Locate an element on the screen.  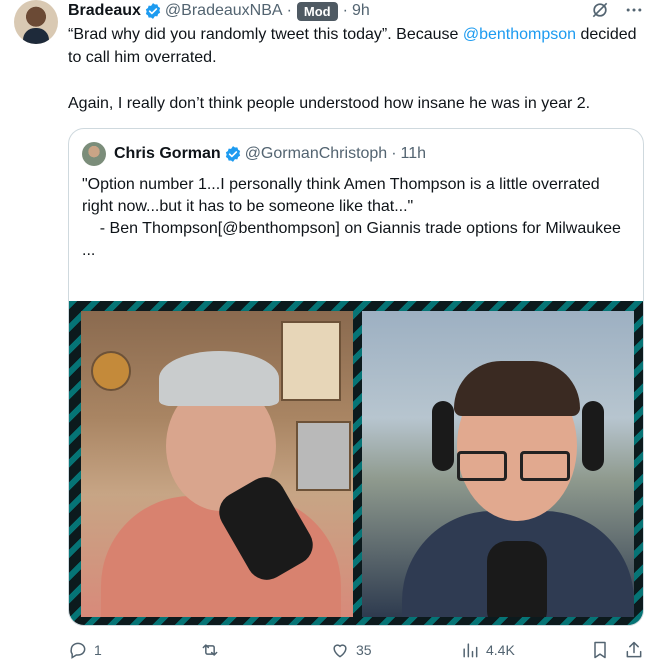
like-button: 35 is located at coordinates (351, 650).